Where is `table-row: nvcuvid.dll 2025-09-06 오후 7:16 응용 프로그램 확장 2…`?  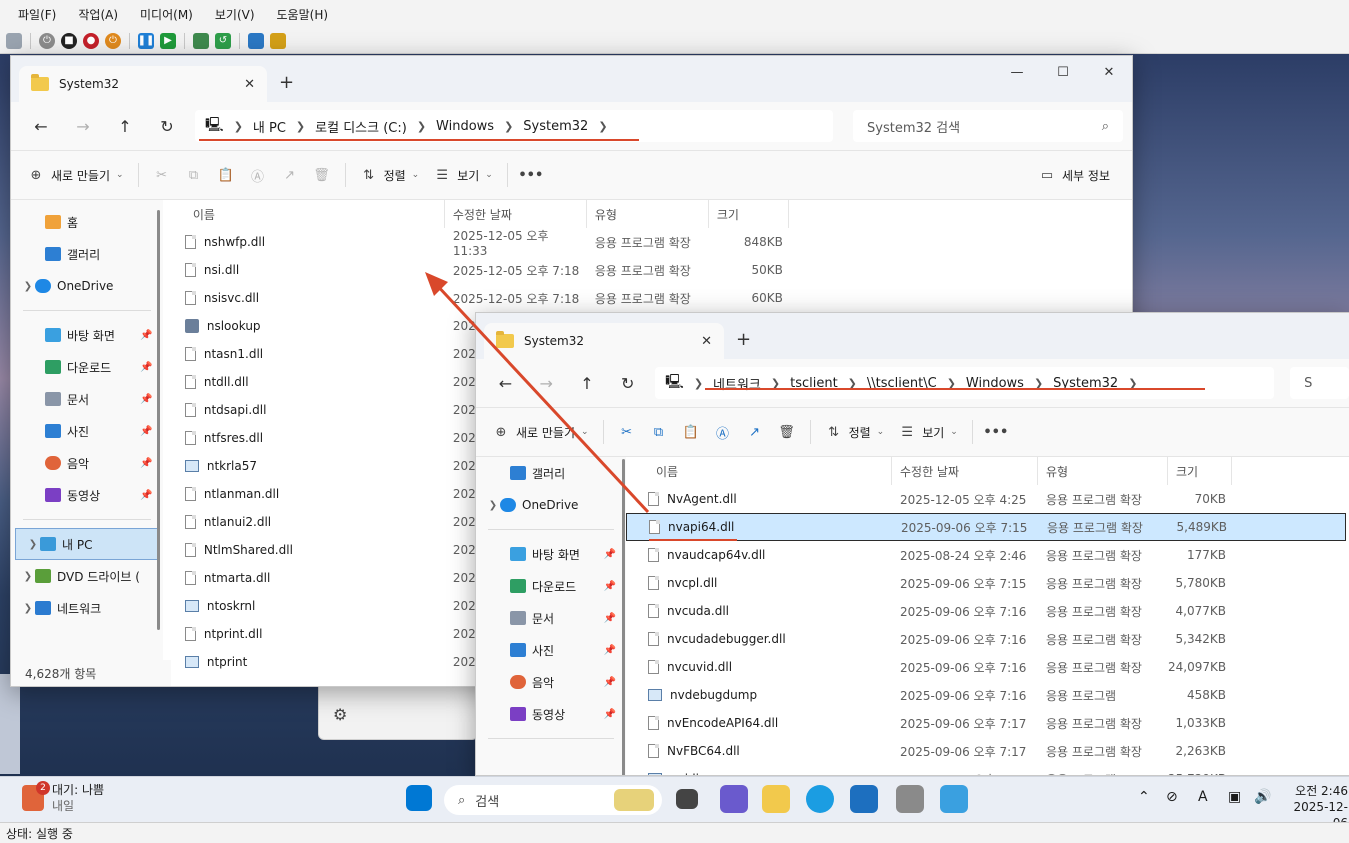
table-row: nvcuvid.dll 2025-09-06 오후 7:16 응용 프로그램 확장 2… is located at coordinates (986, 667).